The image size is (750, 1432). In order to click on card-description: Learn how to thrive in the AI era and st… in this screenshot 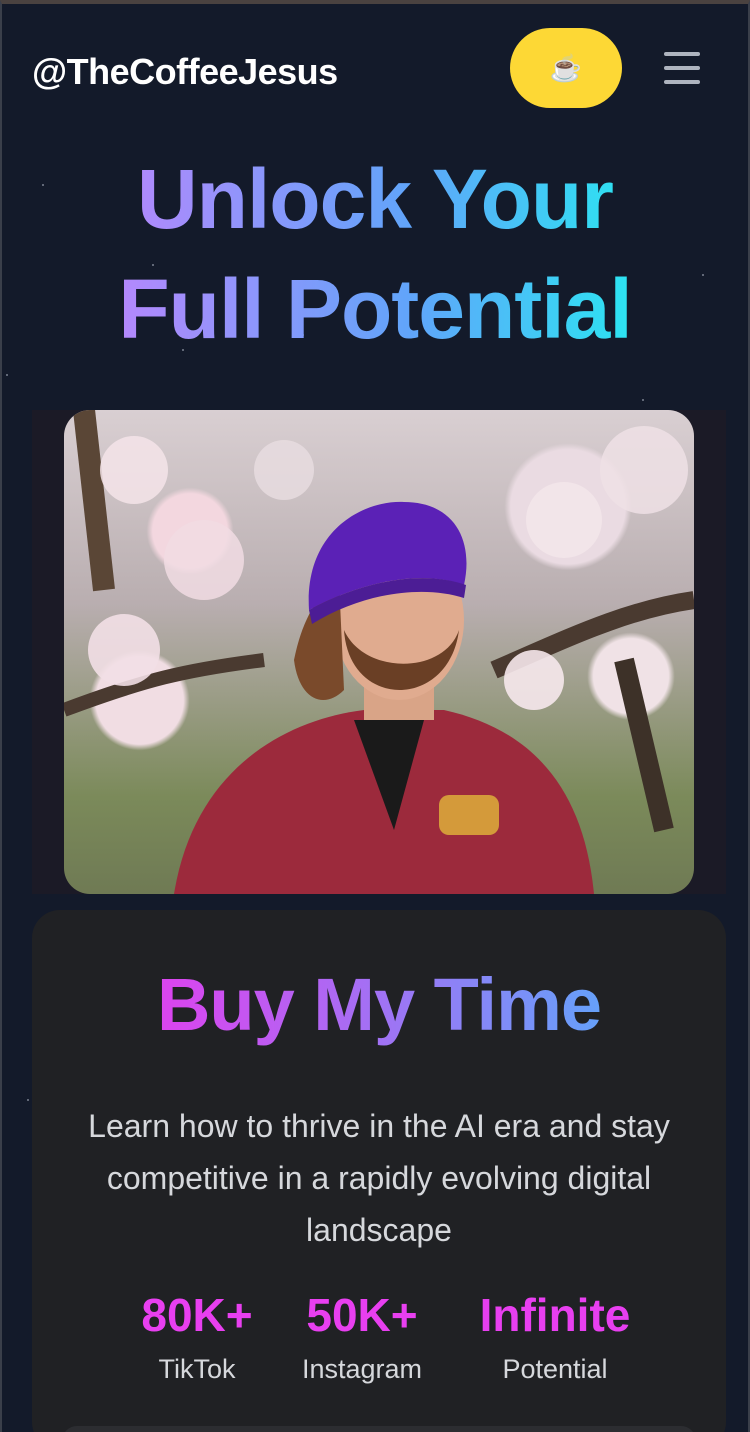, I will do `click(379, 1178)`.